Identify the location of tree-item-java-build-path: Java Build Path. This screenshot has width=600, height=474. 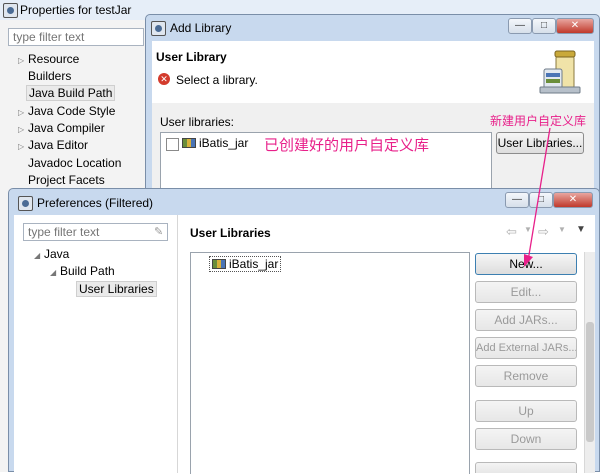
(71, 93).